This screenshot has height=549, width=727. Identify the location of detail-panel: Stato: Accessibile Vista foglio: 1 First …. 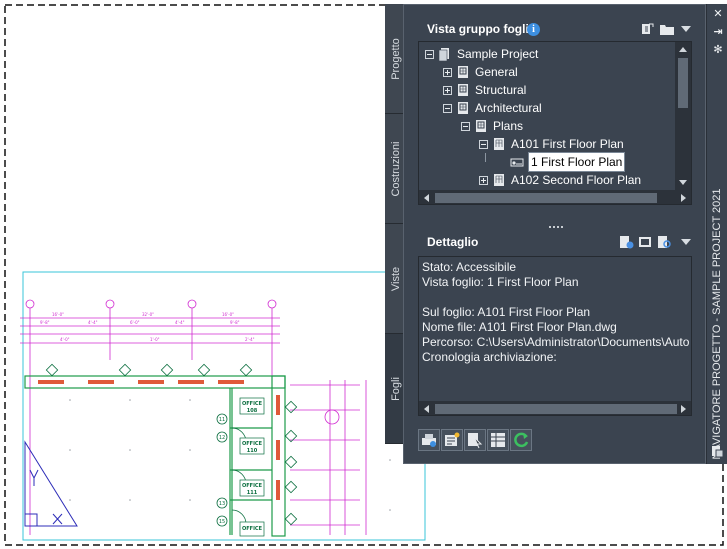
(555, 336).